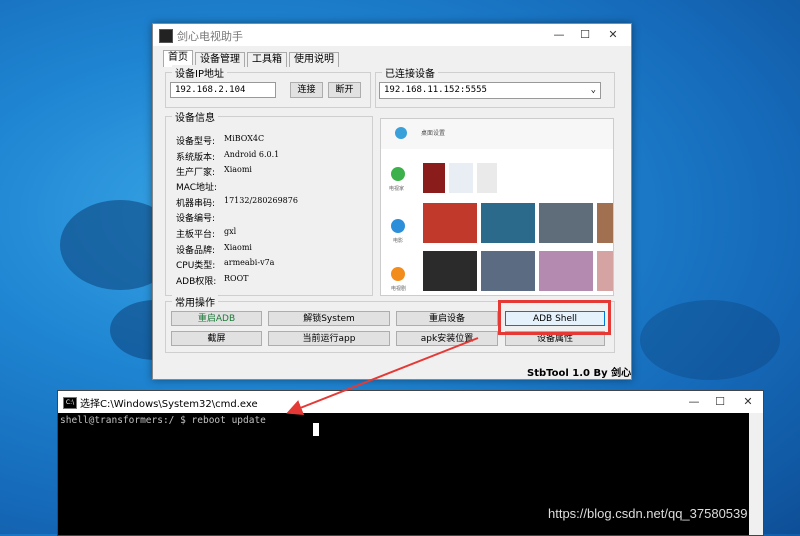 The width and height of the screenshot is (800, 536). Describe the element at coordinates (648, 513) in the screenshot. I see `watermark-text: https://blog.csdn.net/qq_37580539` at that location.